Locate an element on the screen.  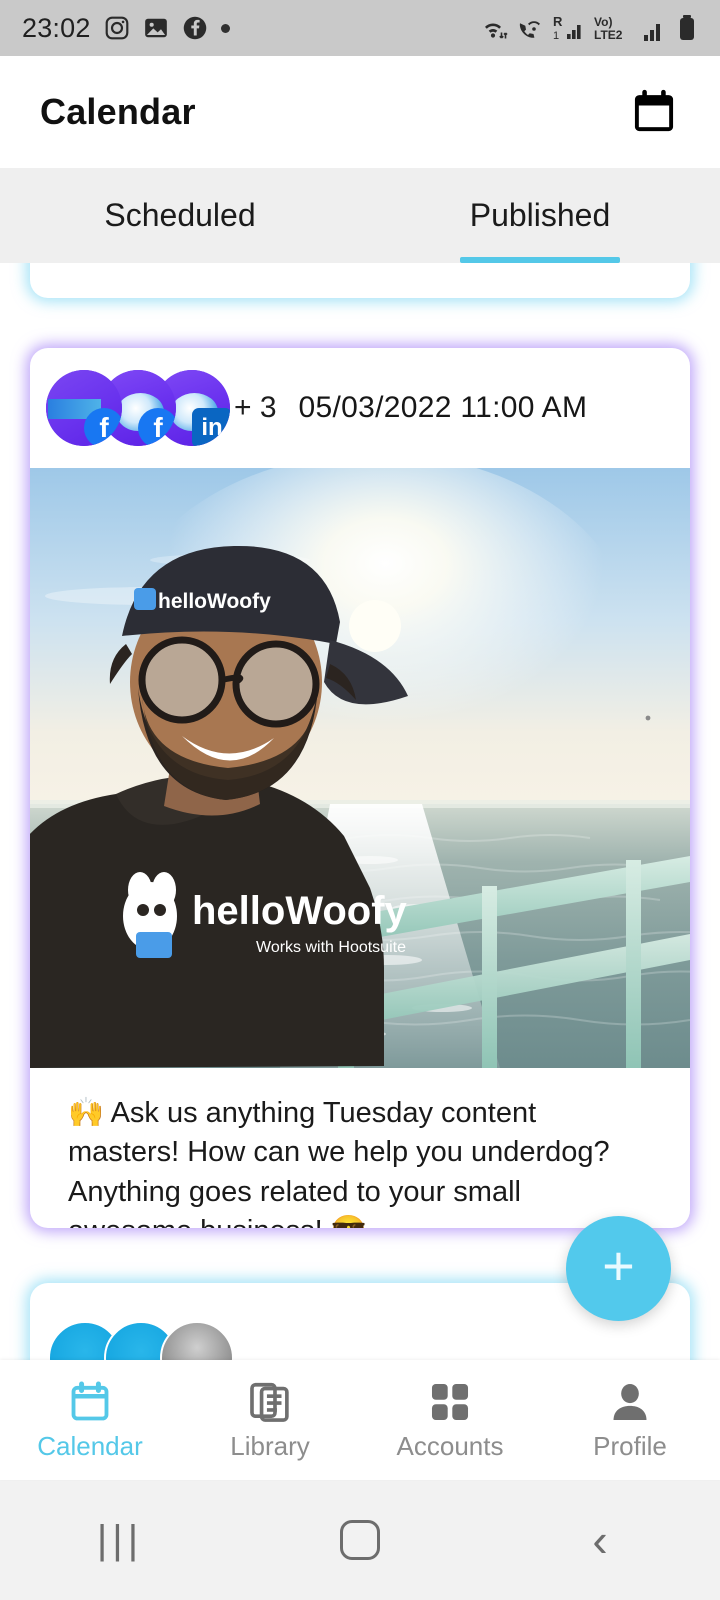
recents-icon: ||| is located at coordinates (120, 1539).